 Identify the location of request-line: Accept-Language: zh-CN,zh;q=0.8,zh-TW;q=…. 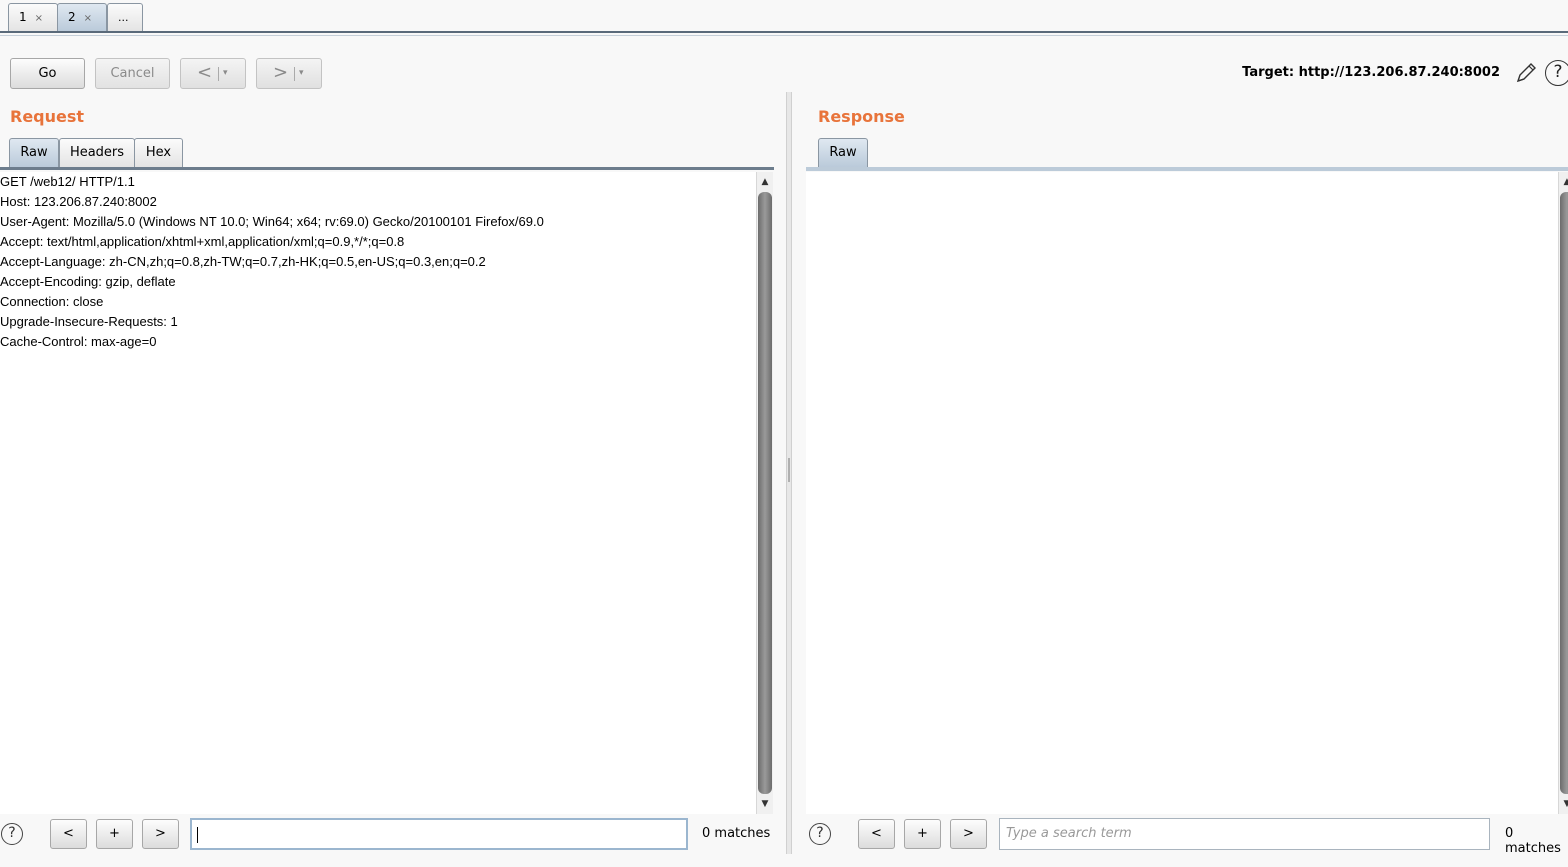
(243, 261).